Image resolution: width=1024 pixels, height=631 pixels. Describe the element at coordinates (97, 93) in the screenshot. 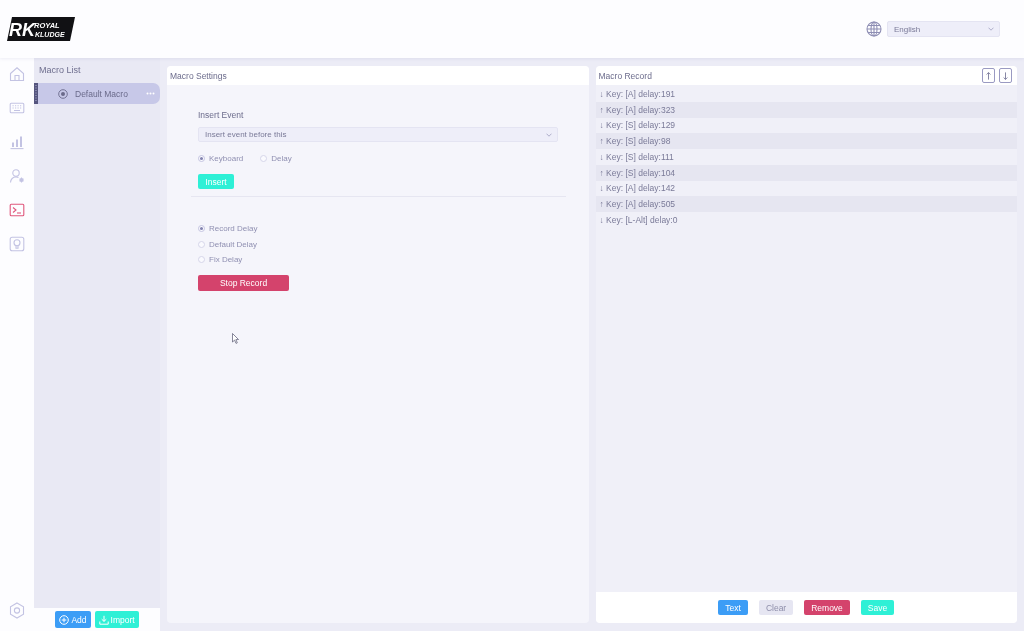

I see `macro-list-item: Default Macro` at that location.